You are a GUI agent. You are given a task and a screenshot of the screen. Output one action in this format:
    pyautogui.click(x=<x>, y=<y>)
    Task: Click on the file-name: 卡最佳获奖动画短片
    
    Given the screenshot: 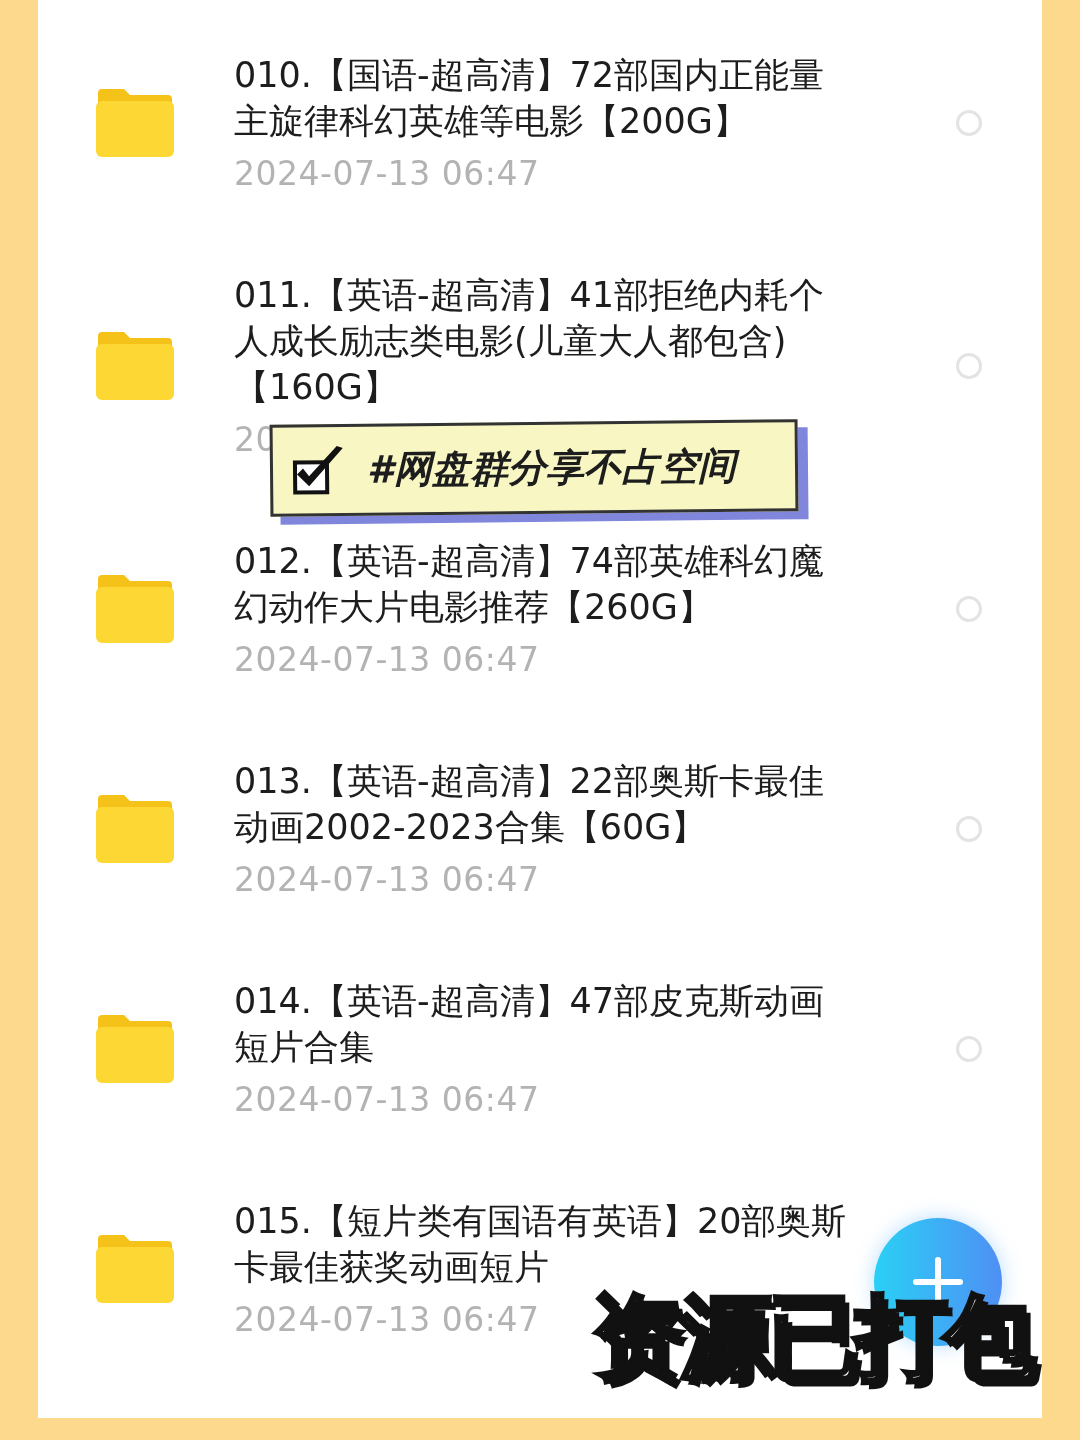 What is the action you would take?
    pyautogui.click(x=391, y=1267)
    